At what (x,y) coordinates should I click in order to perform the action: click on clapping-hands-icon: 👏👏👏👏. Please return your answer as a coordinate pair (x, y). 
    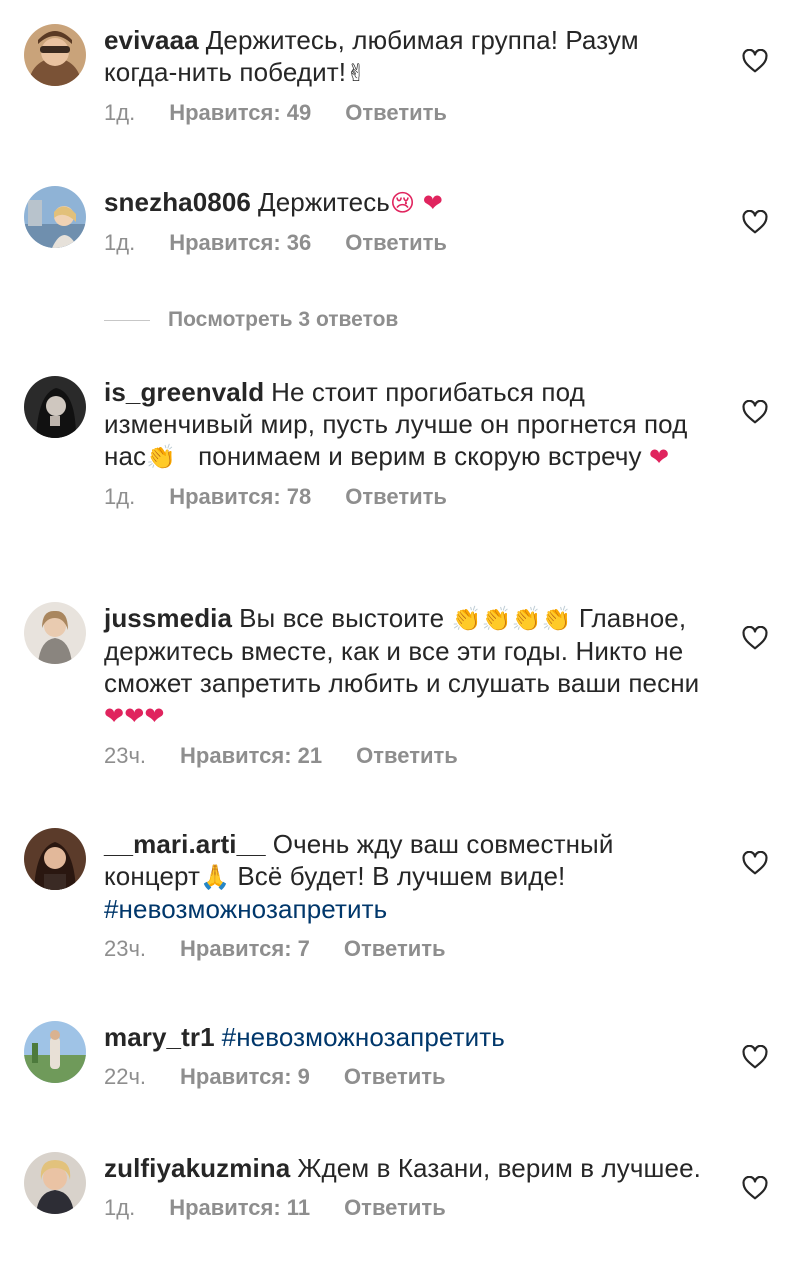
    Looking at the image, I should click on (511, 619).